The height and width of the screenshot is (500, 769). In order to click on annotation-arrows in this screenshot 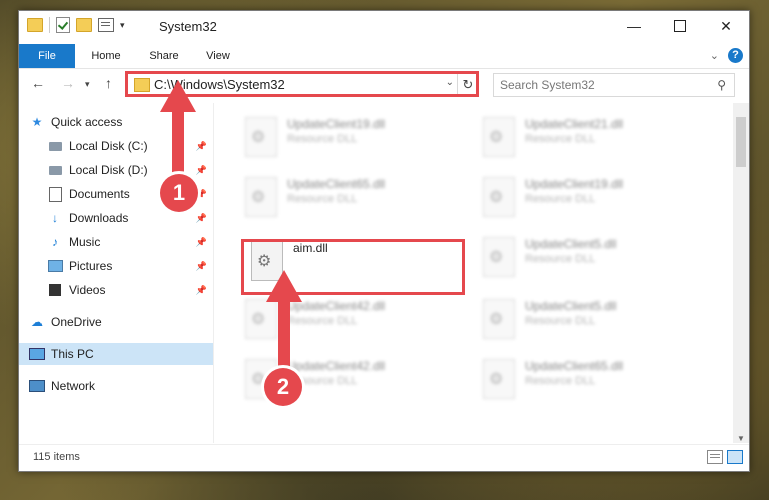, I will do `click(231, 232)`.